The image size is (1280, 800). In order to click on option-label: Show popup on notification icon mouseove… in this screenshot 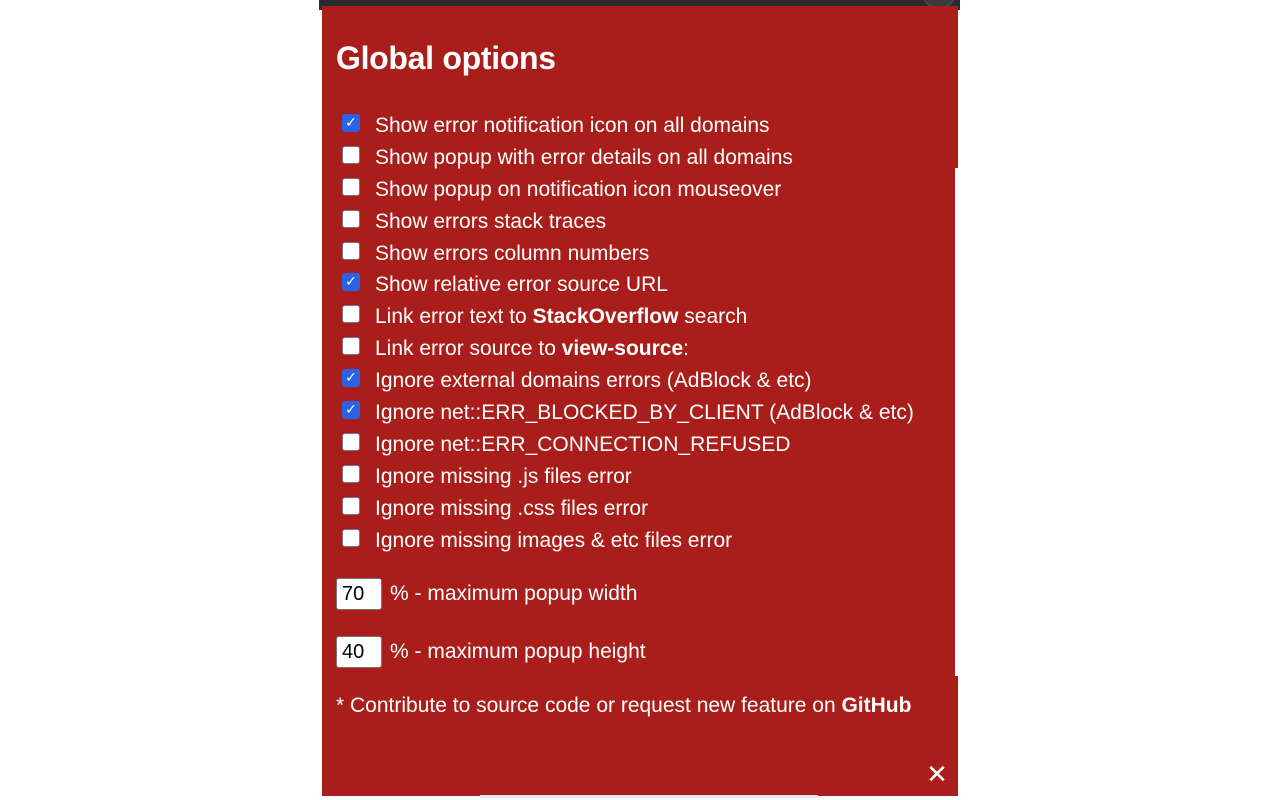, I will do `click(578, 190)`.